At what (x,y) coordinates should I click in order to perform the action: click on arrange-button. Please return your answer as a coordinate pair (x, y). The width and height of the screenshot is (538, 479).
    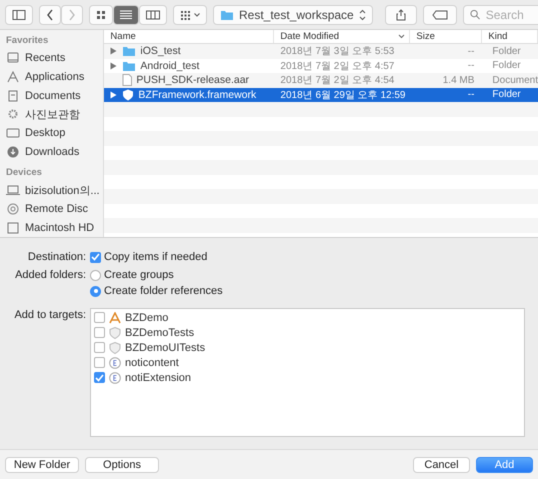
    Looking at the image, I should click on (190, 14).